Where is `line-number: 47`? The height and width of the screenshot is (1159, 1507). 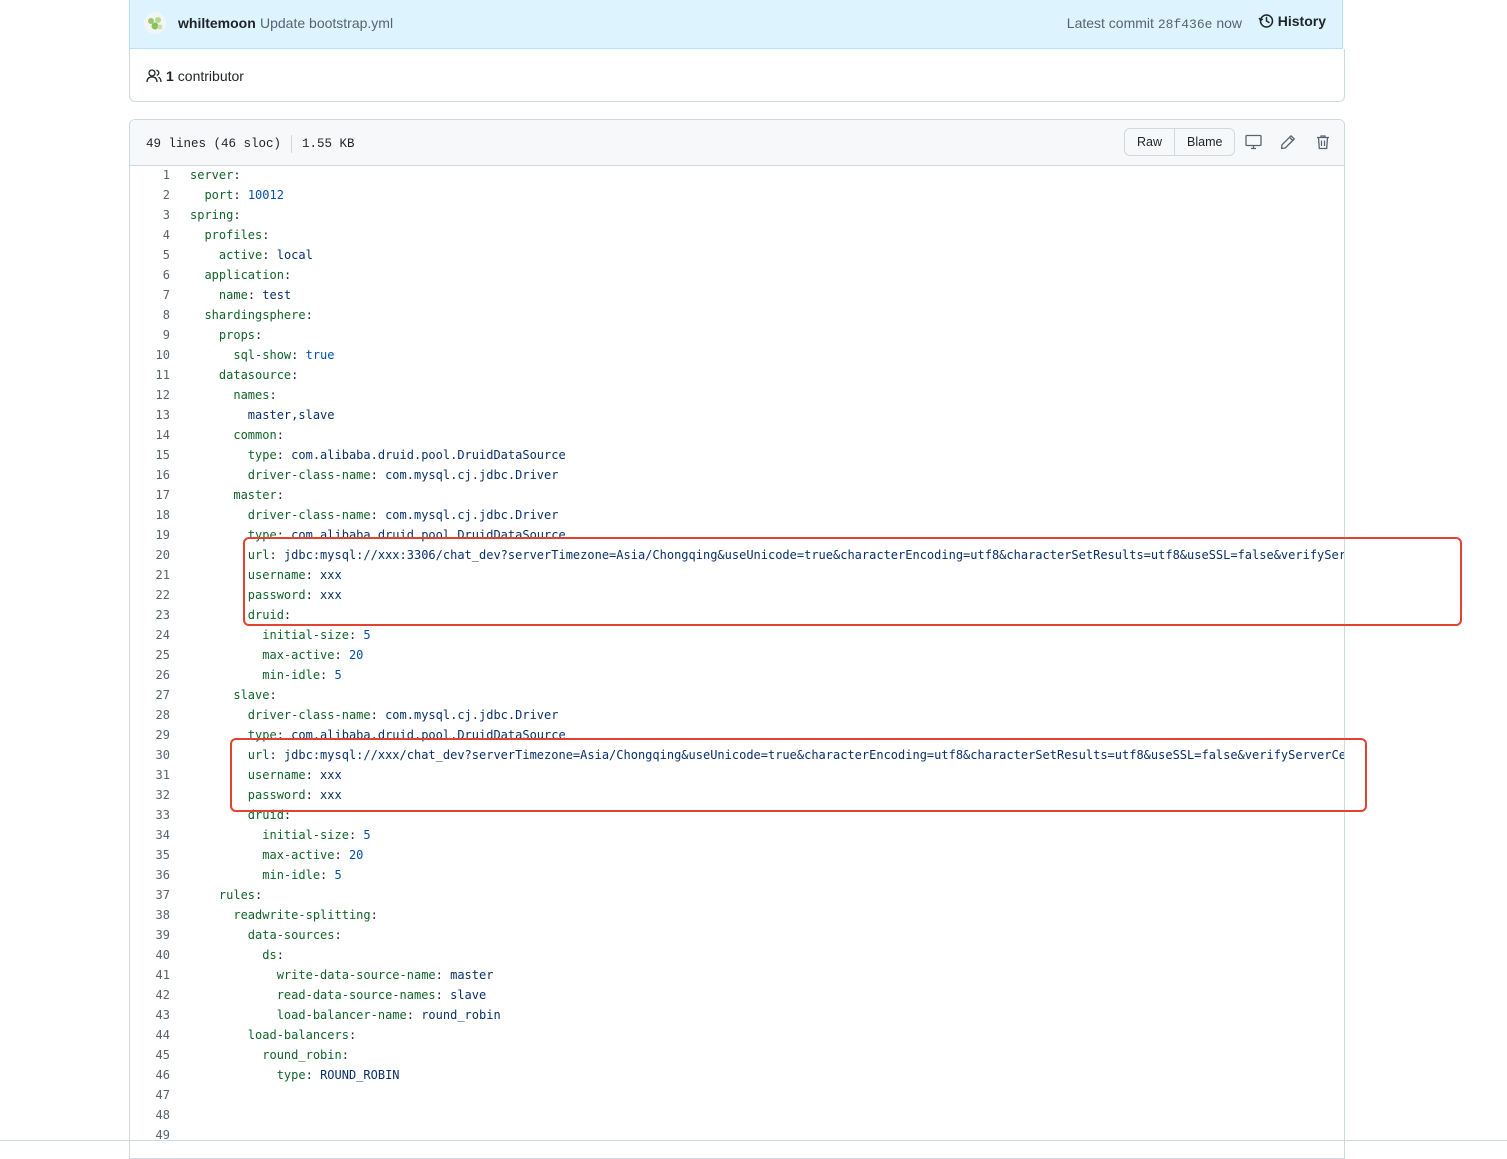 line-number: 47 is located at coordinates (150, 1095).